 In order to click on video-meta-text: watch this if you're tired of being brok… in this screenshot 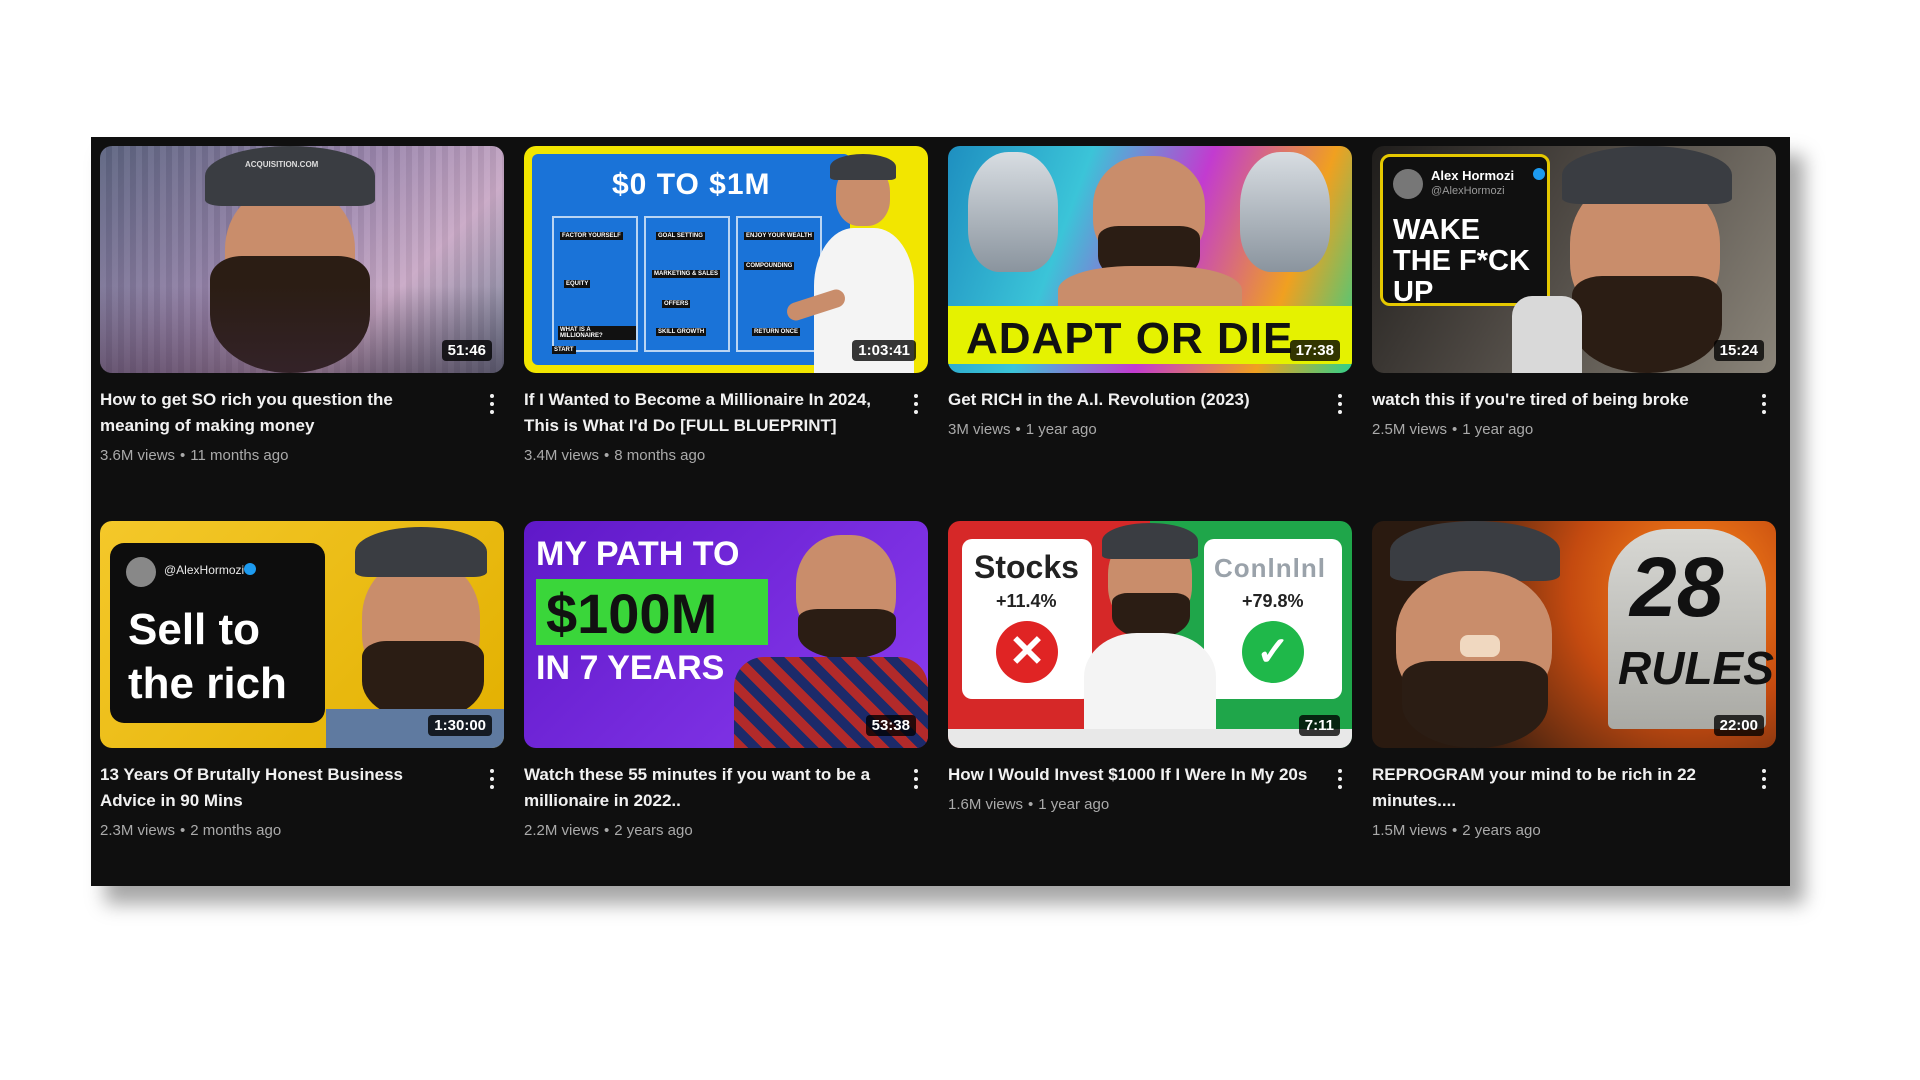, I will do `click(1562, 414)`.